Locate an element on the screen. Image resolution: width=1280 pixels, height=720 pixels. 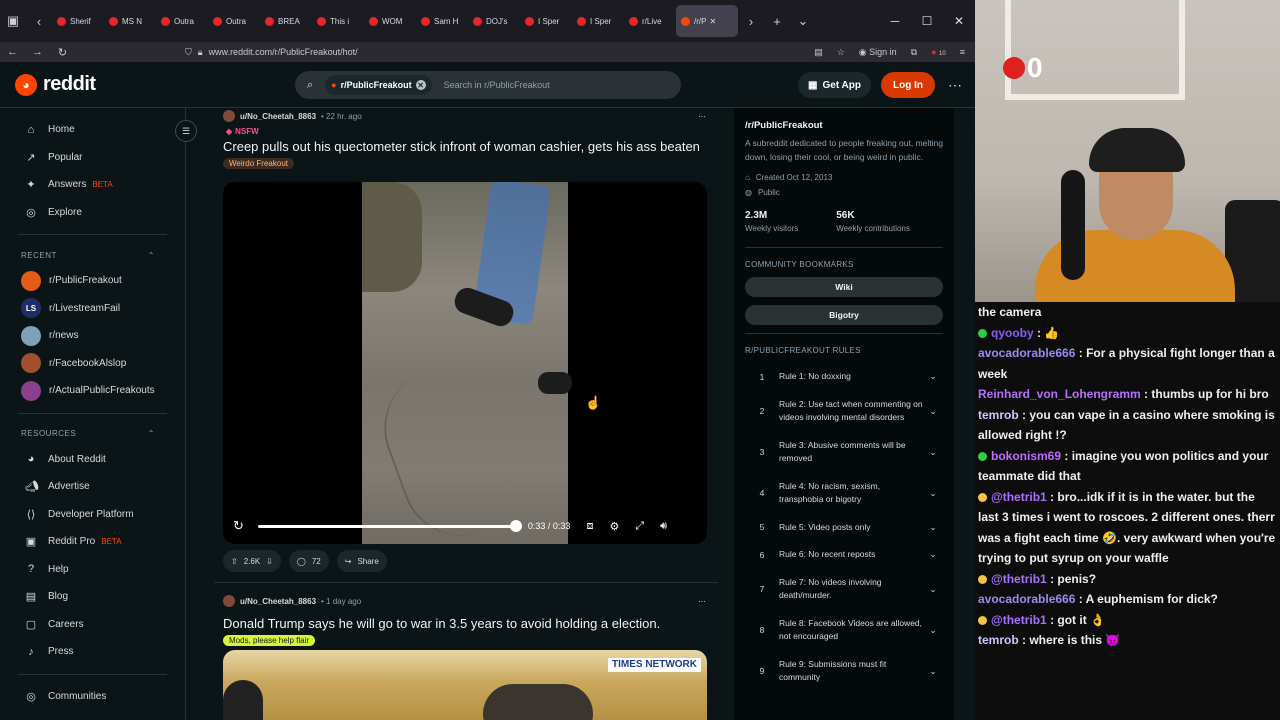
login-button: Log In is located at coordinates (908, 85).